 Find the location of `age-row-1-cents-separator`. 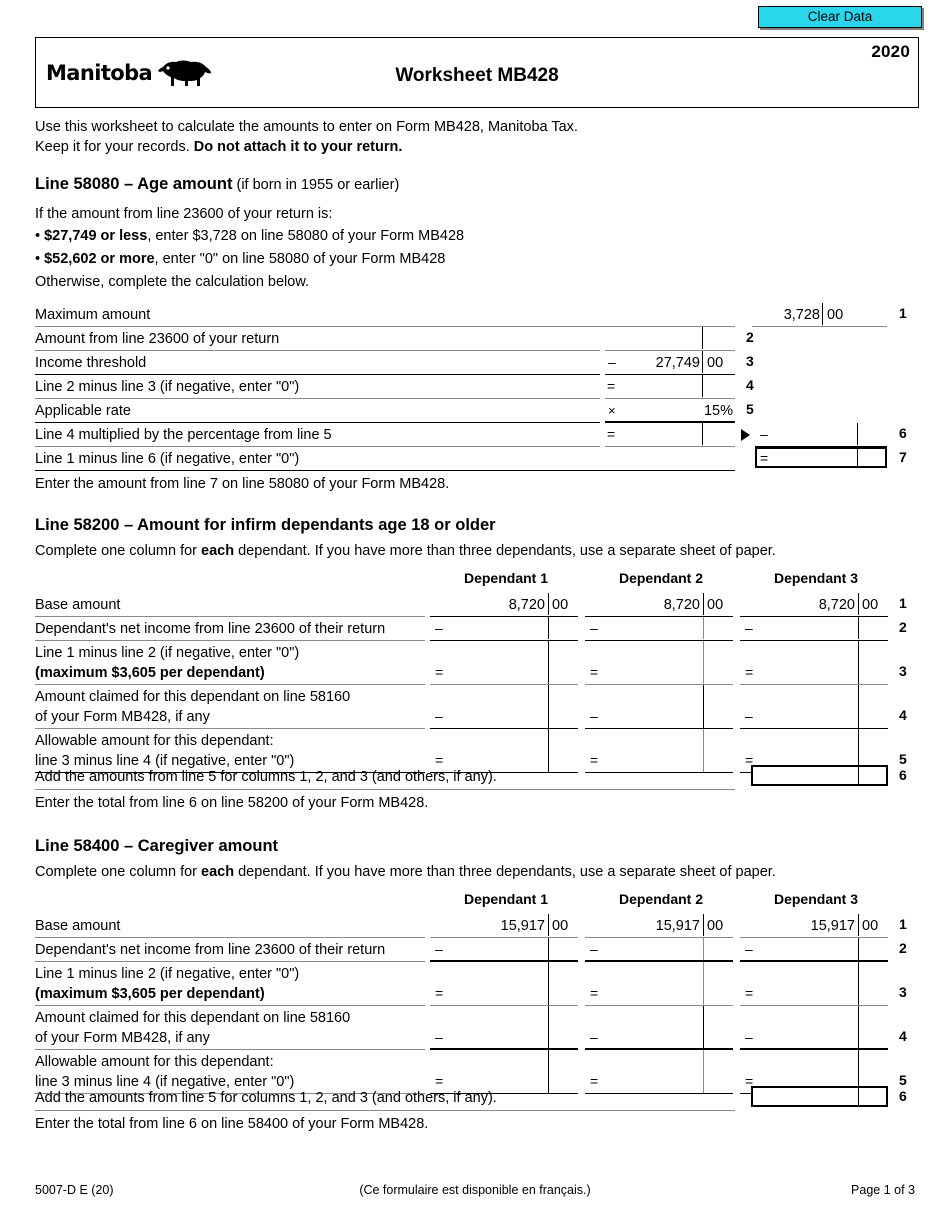

age-row-1-cents-separator is located at coordinates (822, 314).